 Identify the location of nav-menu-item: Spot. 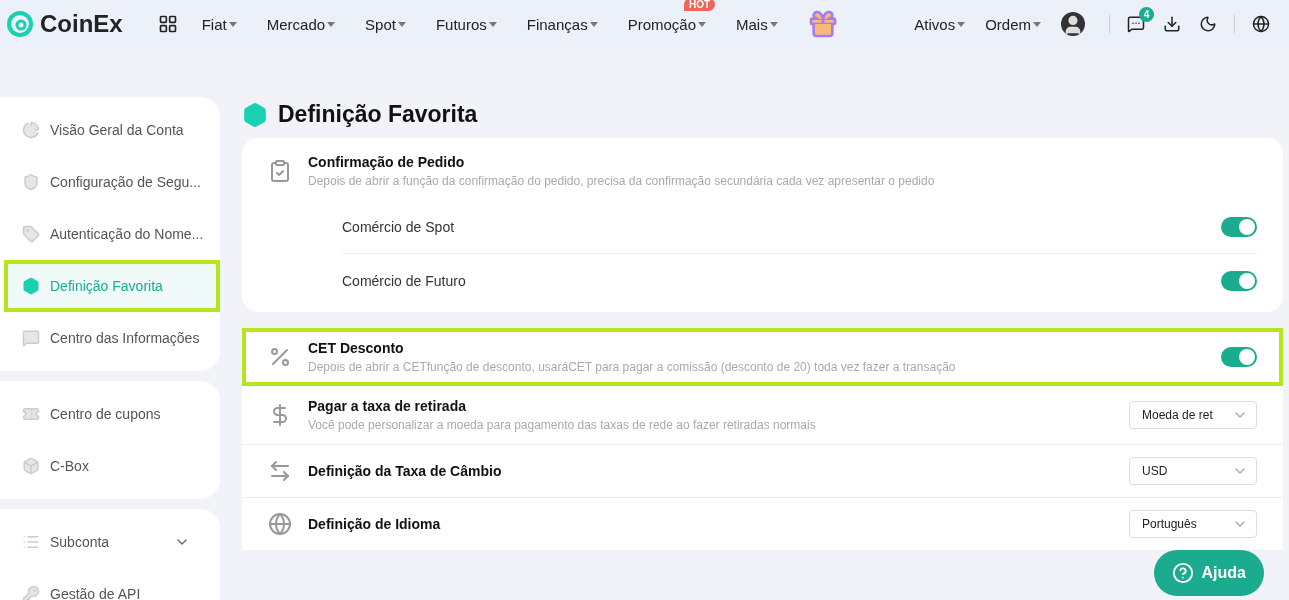
(385, 24).